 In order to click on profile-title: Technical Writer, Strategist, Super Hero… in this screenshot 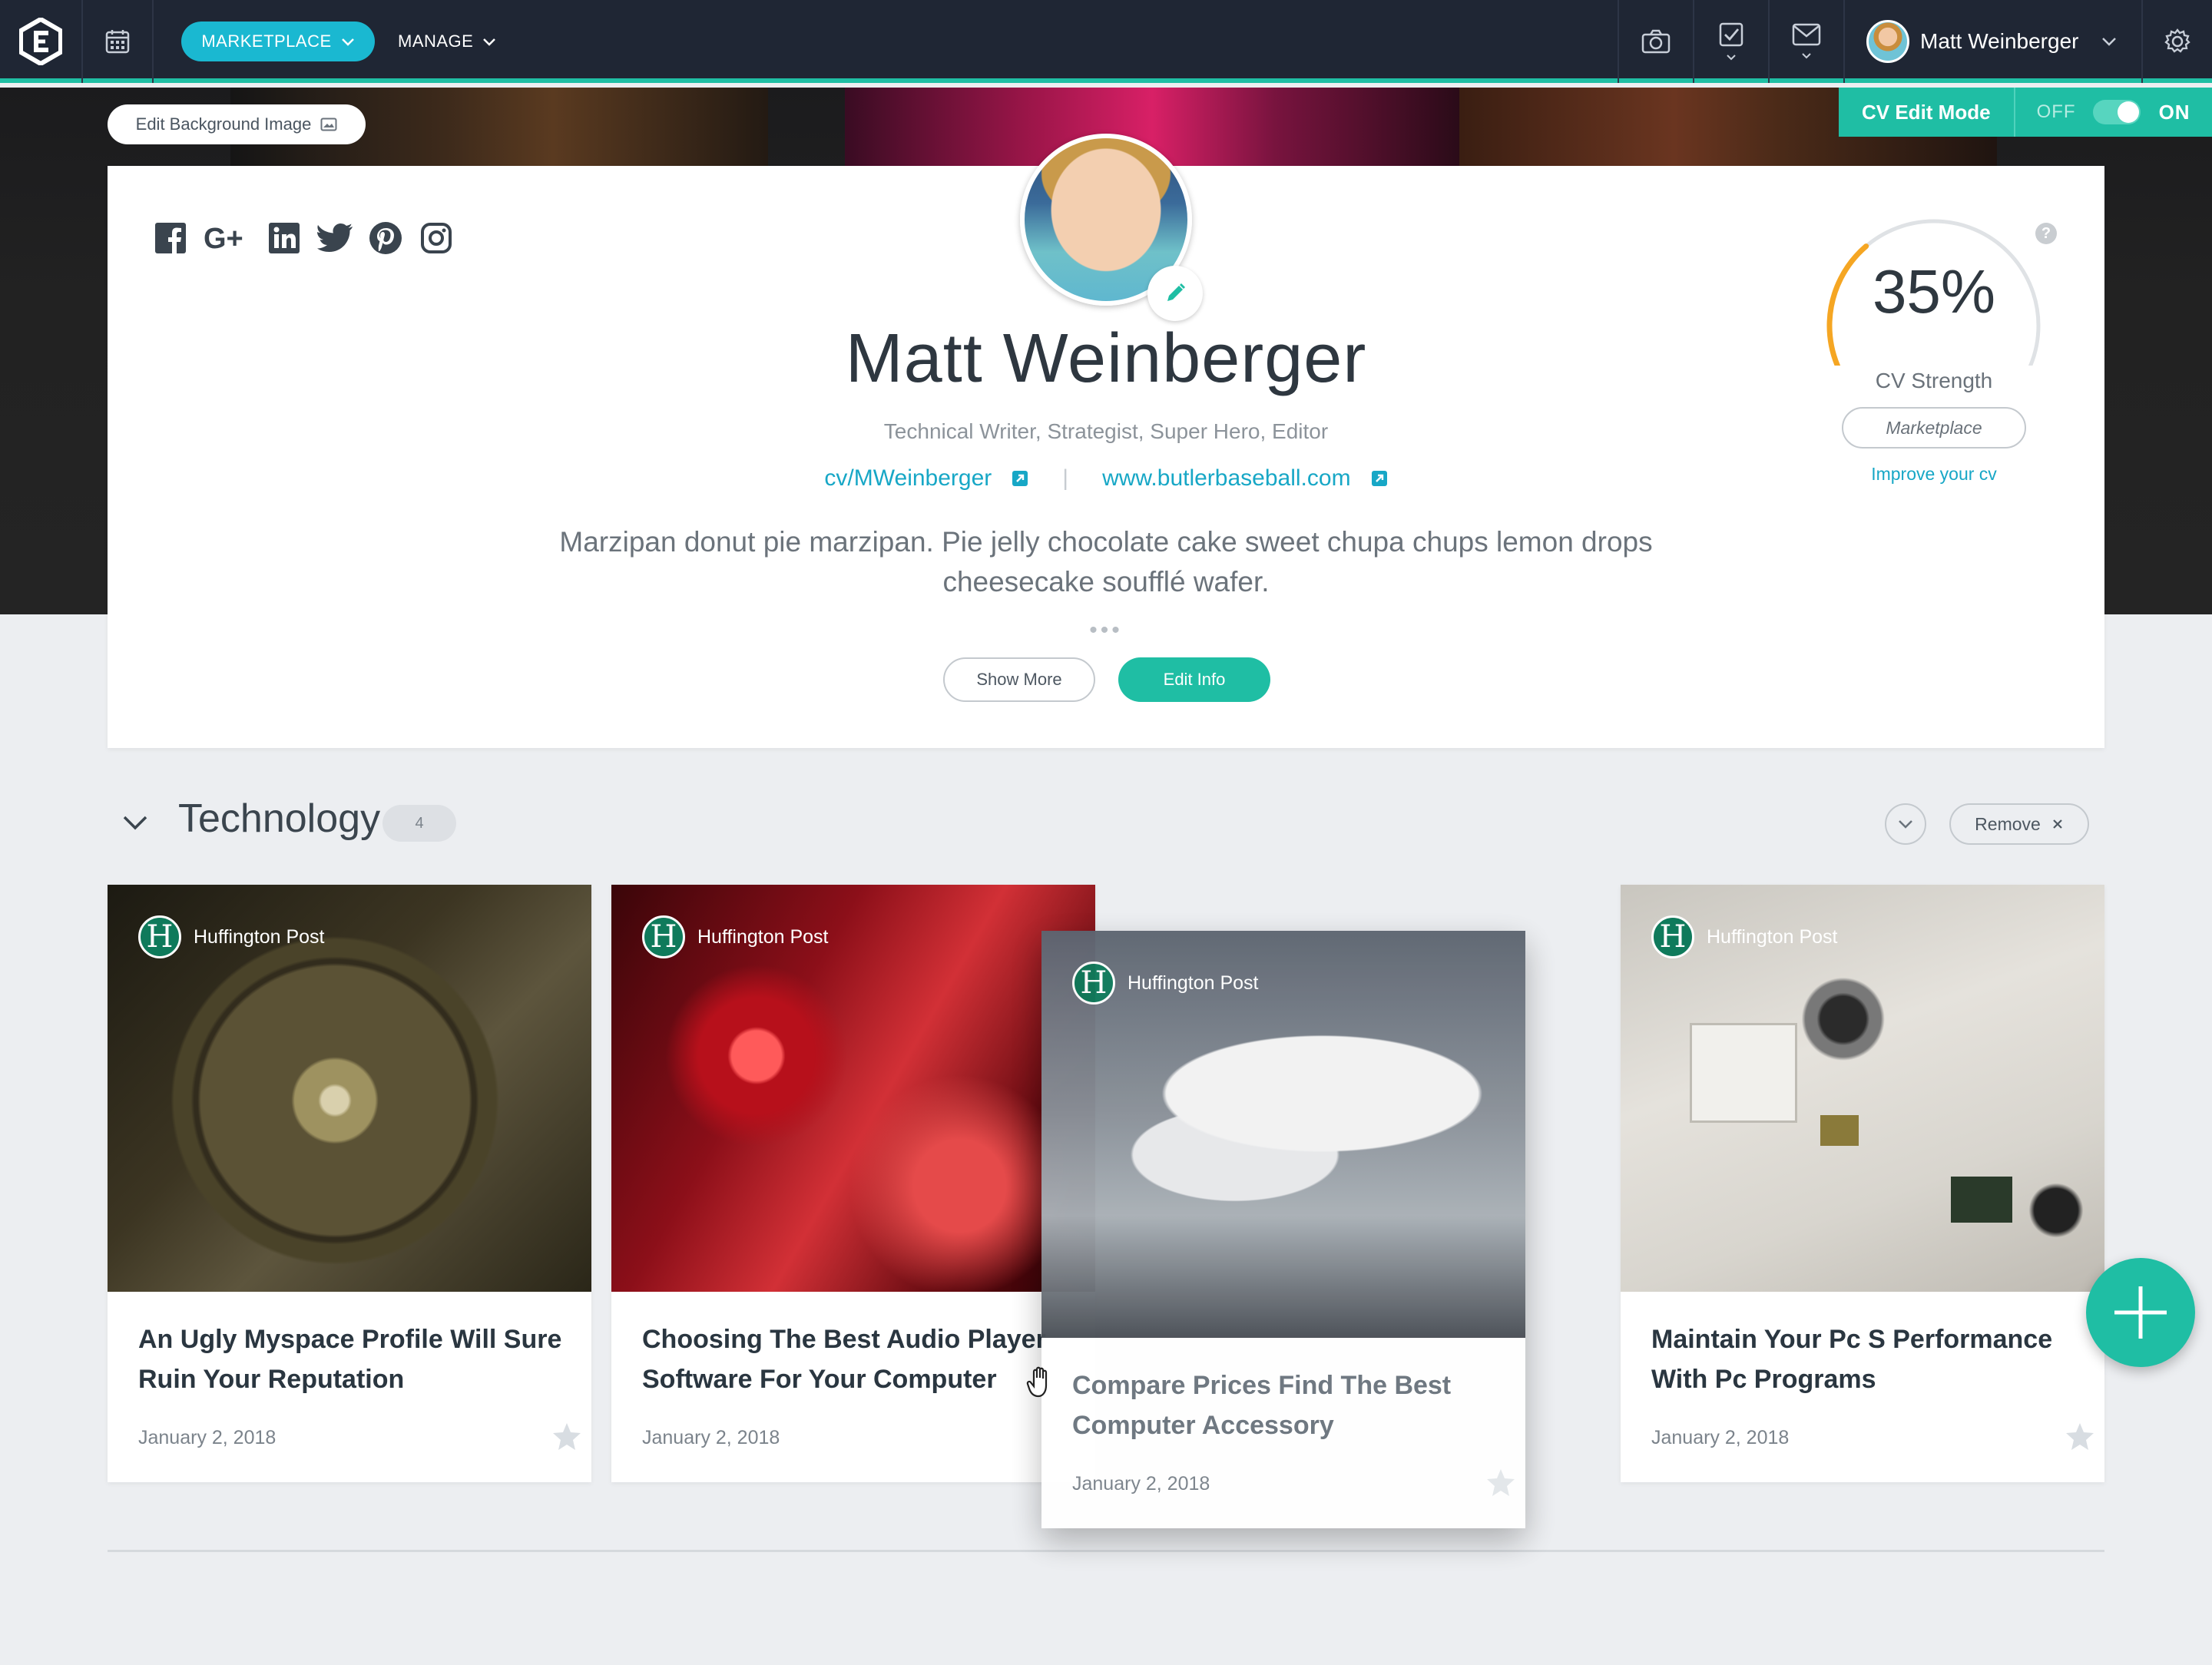, I will do `click(1106, 431)`.